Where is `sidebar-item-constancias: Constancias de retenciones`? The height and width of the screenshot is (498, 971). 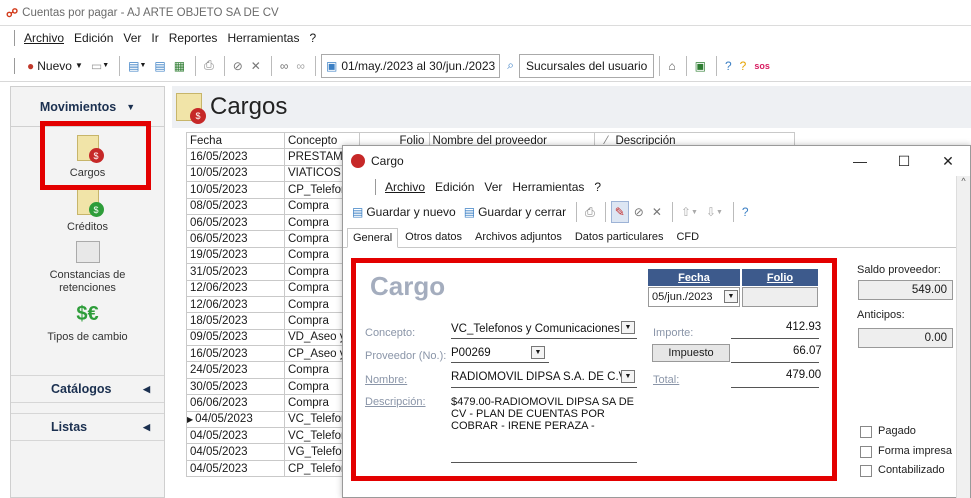
sidebar-item-constancias: Constancias de retenciones is located at coordinates (87, 267).